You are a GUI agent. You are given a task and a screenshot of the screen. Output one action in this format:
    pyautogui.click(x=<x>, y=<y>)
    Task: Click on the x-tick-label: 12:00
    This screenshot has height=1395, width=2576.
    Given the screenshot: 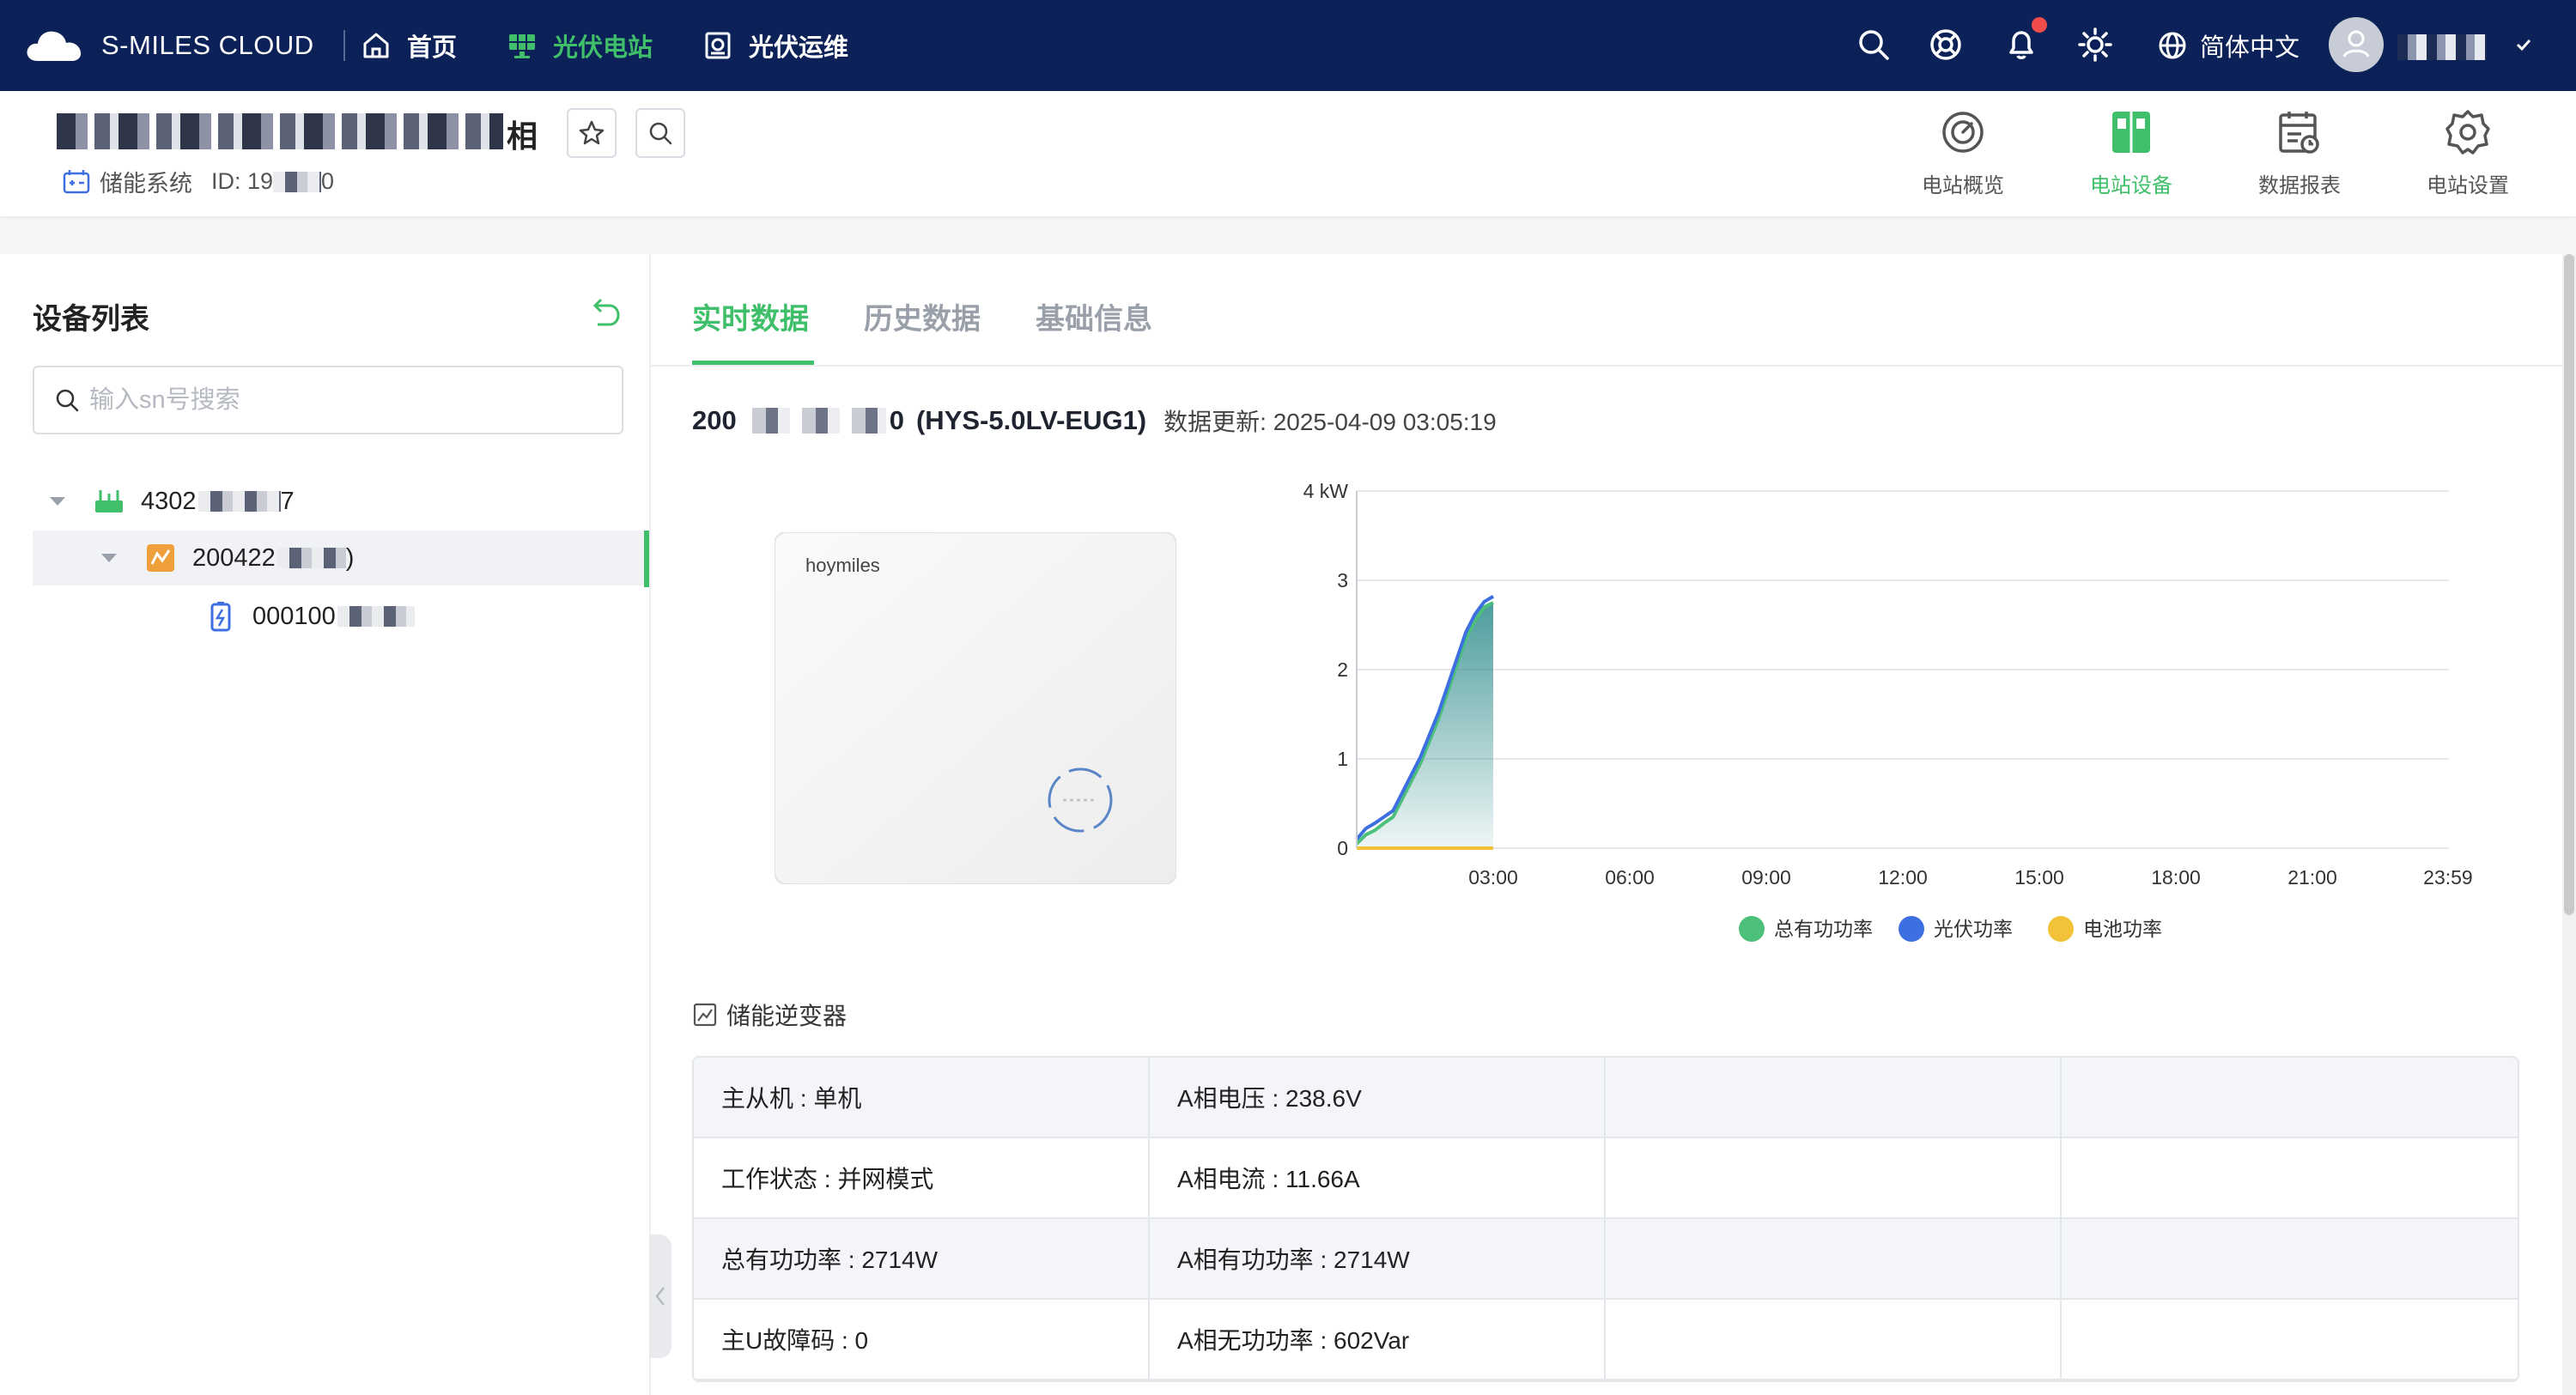 What is the action you would take?
    pyautogui.click(x=1903, y=877)
    